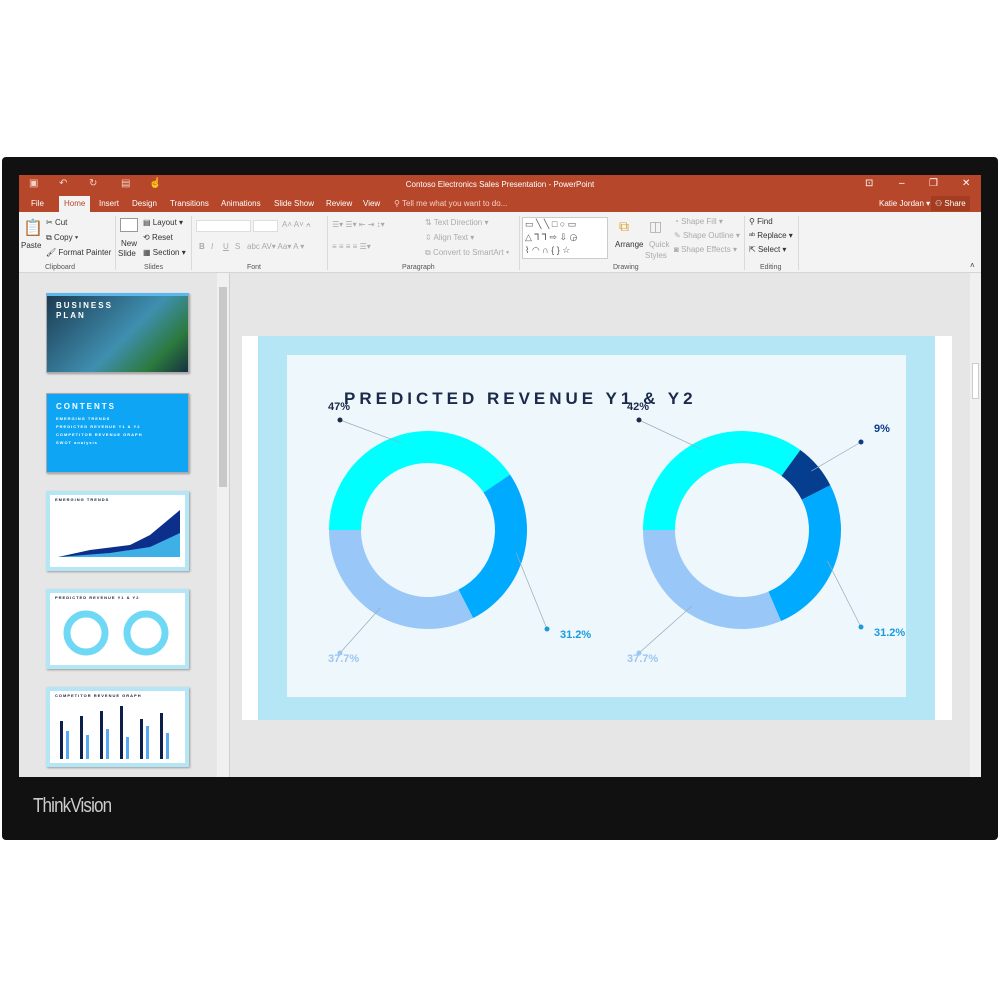  Describe the element at coordinates (624, 226) in the screenshot. I see `arrange-icon: ⧉` at that location.